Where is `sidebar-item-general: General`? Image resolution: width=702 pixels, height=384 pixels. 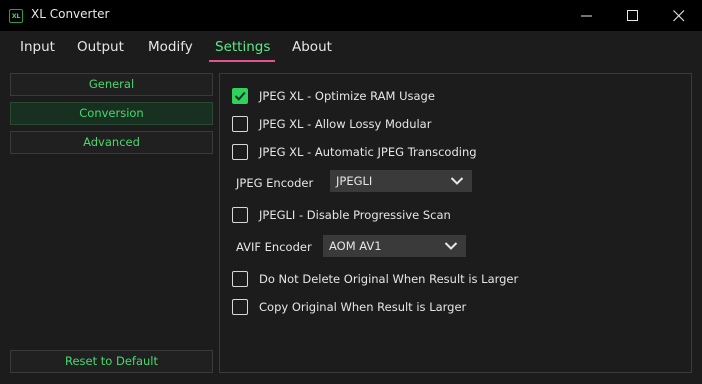 sidebar-item-general: General is located at coordinates (111, 84).